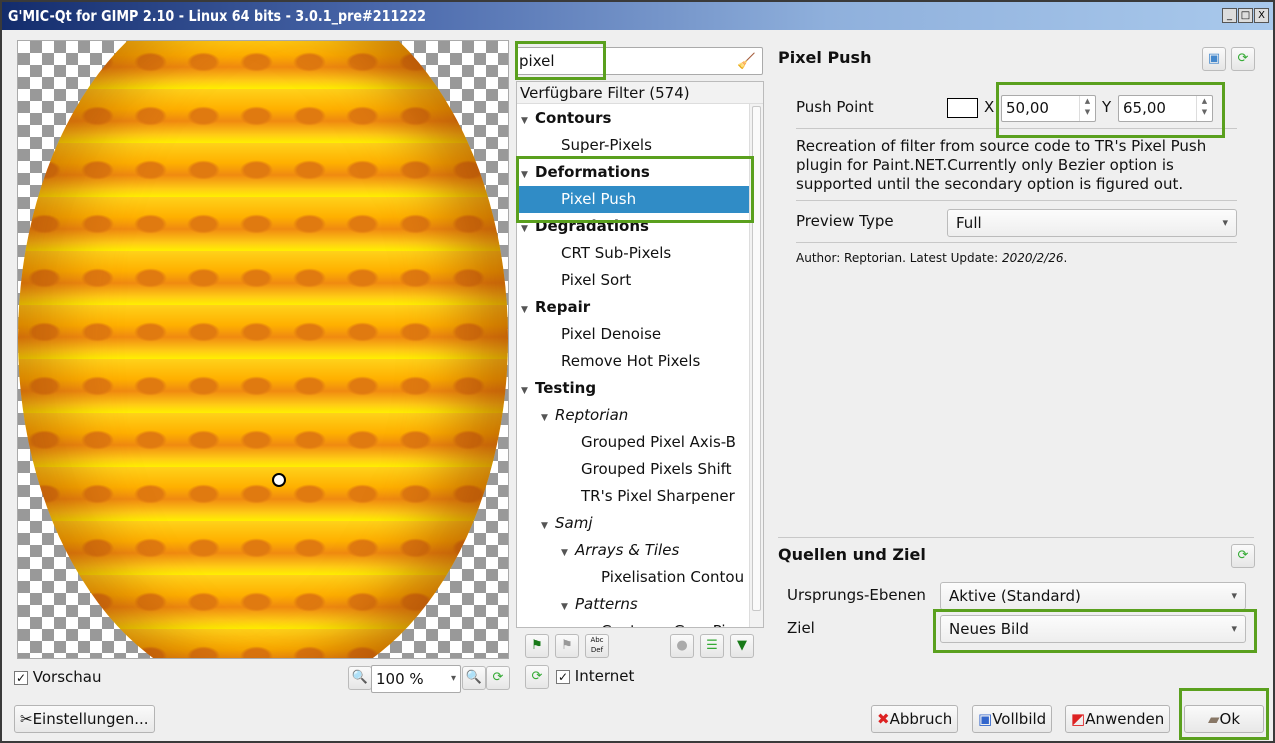 The height and width of the screenshot is (743, 1275). Describe the element at coordinates (360, 678) in the screenshot. I see `zoom-out-icon: 🔍` at that location.